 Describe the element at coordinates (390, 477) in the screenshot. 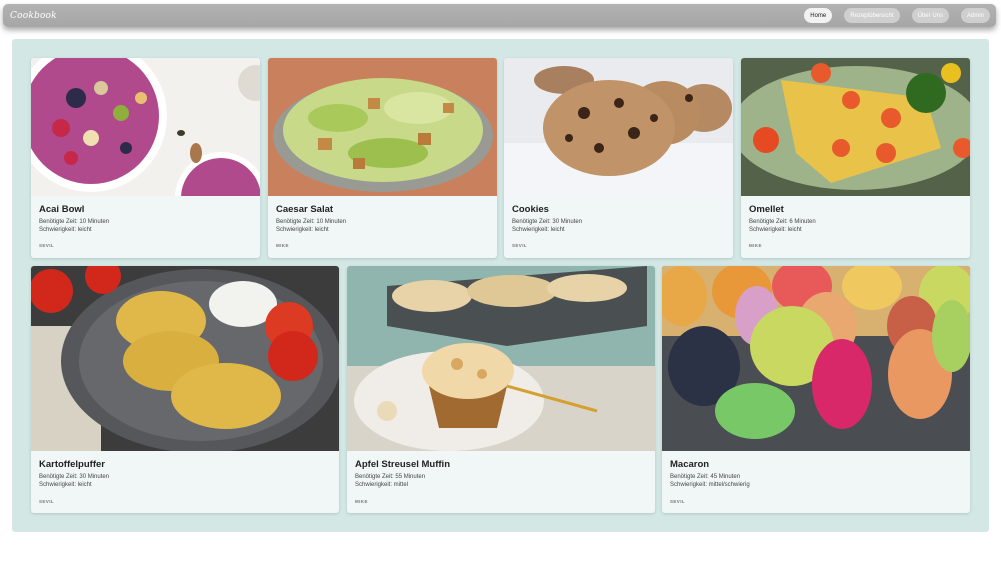

I see `recipe-time: Benötigte Zeit: 55 Minuten` at that location.